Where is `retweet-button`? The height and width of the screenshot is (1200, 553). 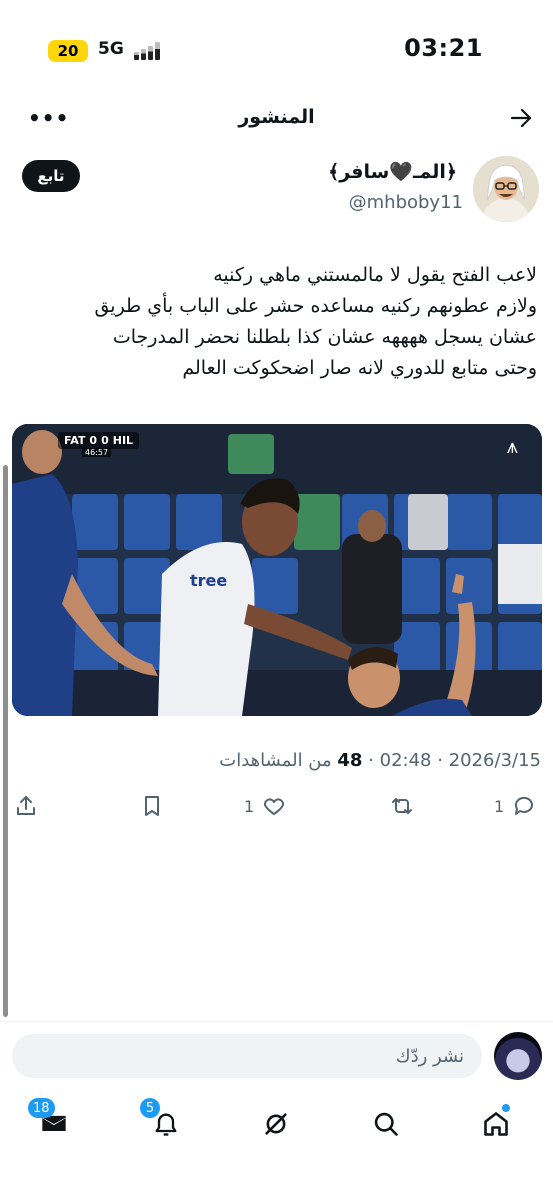
retweet-button is located at coordinates (402, 806).